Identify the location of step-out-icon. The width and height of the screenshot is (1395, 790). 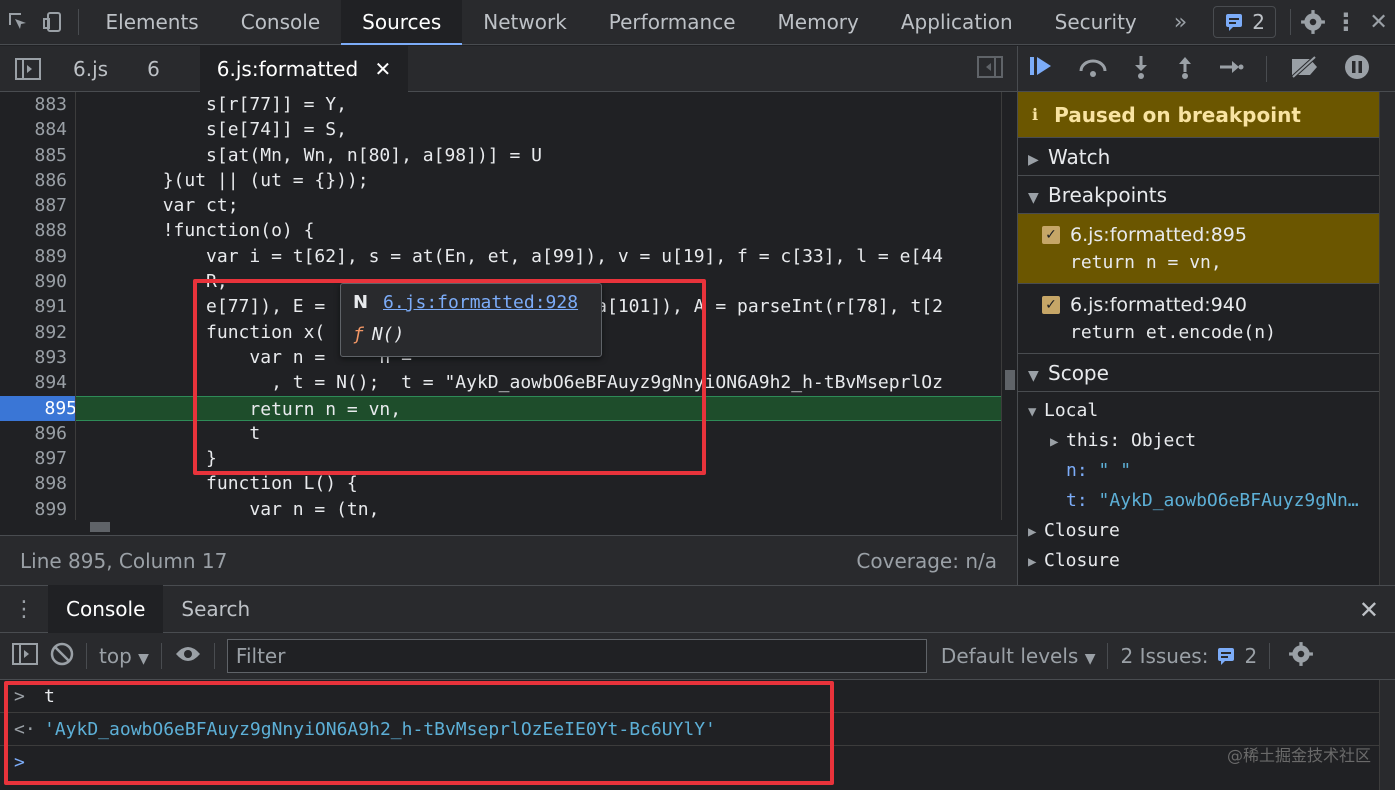
(1185, 69).